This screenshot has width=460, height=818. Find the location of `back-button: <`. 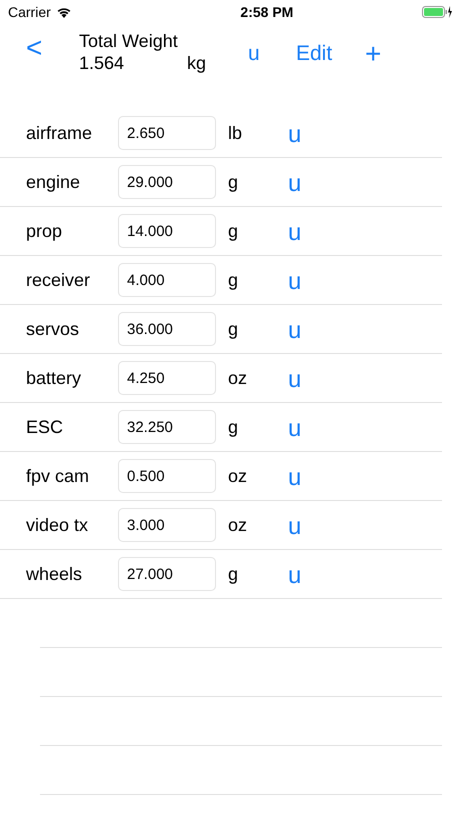

back-button: < is located at coordinates (34, 48).